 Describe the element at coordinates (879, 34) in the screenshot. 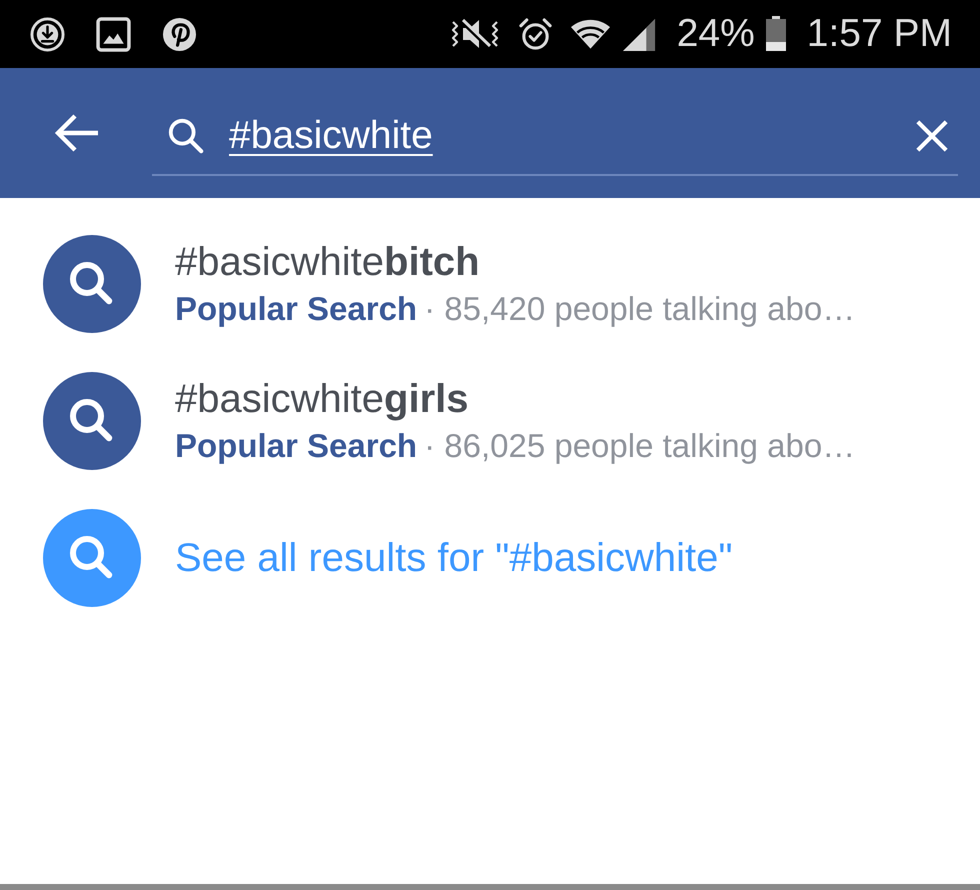

I see `clock-time: 1:57 PM` at that location.